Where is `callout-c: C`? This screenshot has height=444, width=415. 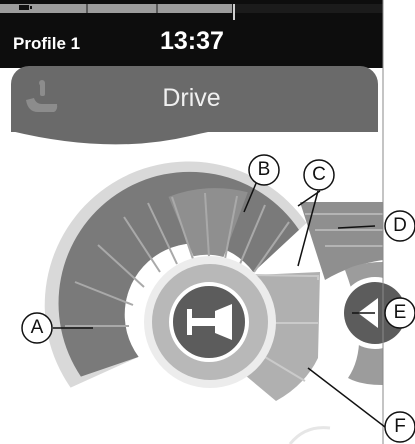 callout-c: C is located at coordinates (319, 174).